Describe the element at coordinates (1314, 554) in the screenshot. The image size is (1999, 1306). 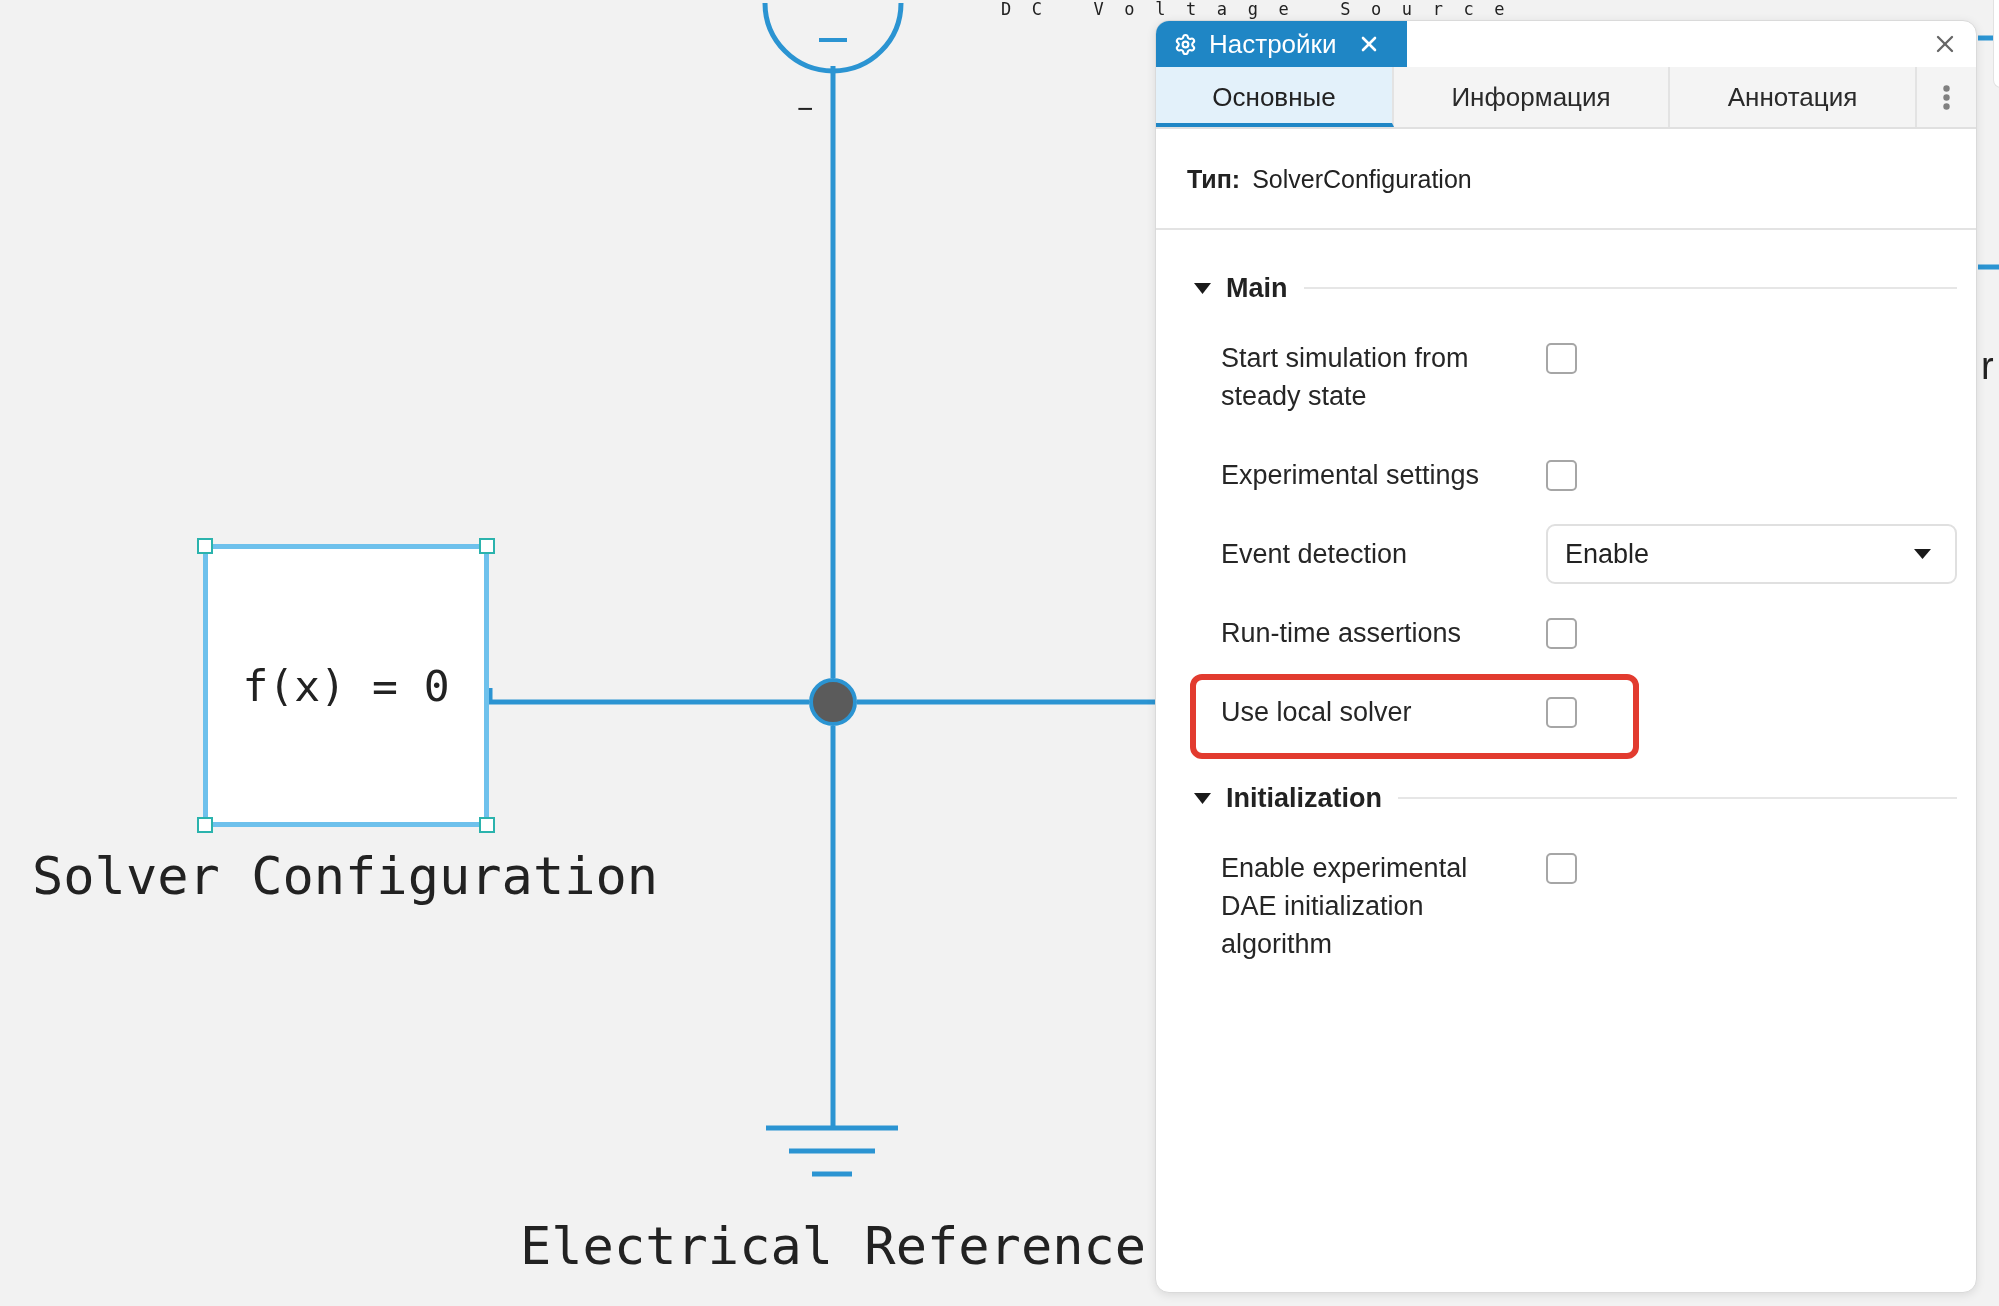
I see `setting-label: Event detection` at that location.